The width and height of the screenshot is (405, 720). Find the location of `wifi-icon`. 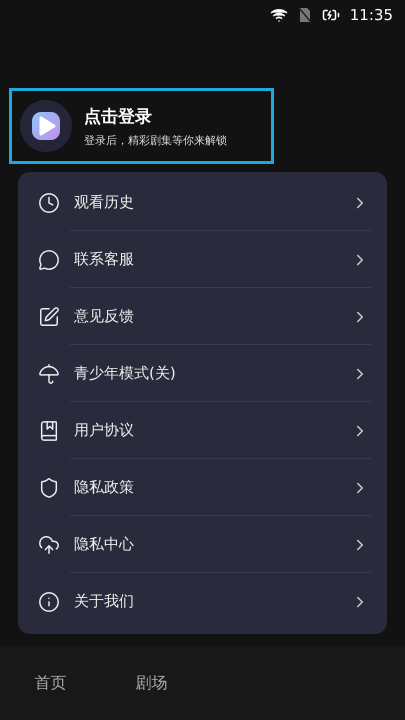

wifi-icon is located at coordinates (279, 15).